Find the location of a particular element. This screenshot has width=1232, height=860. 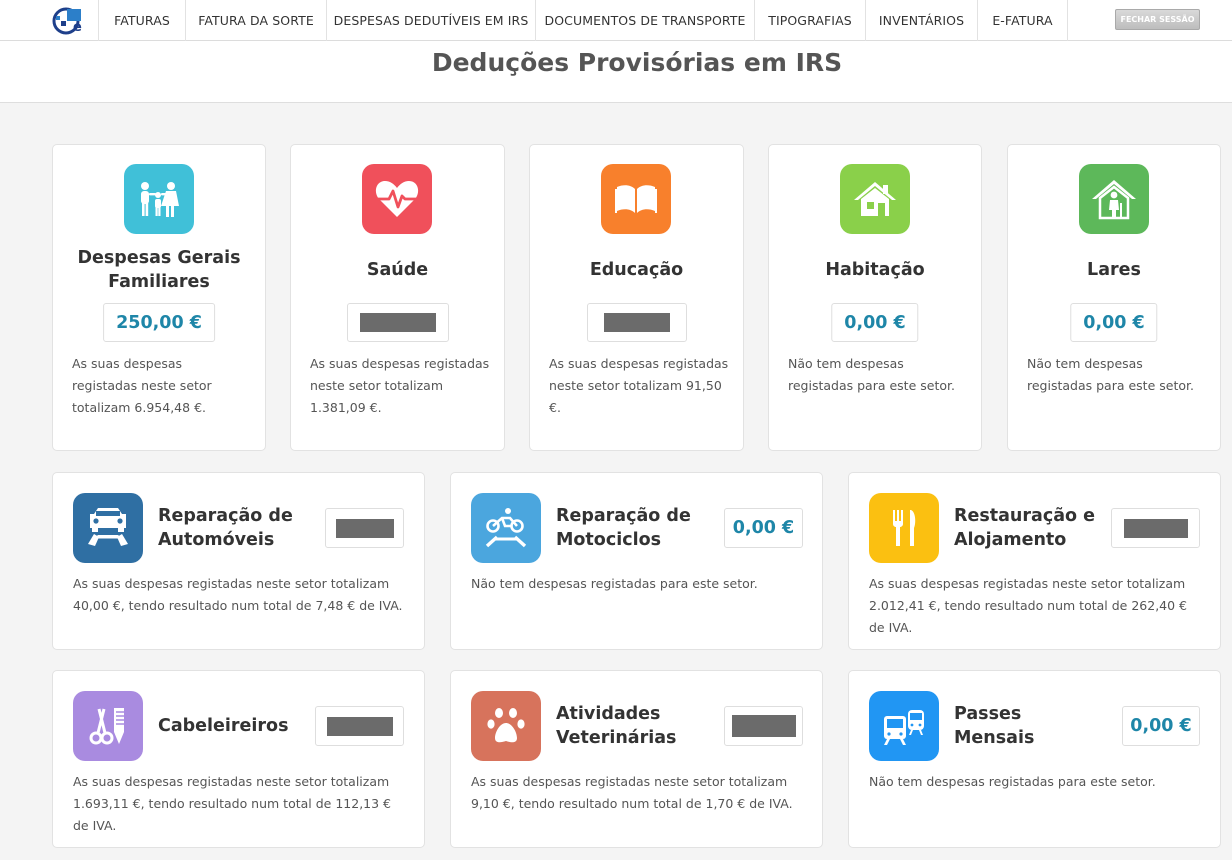

nav-documentos-transporte: DOCUMENTOS DE TRANSPORTE is located at coordinates (644, 20).